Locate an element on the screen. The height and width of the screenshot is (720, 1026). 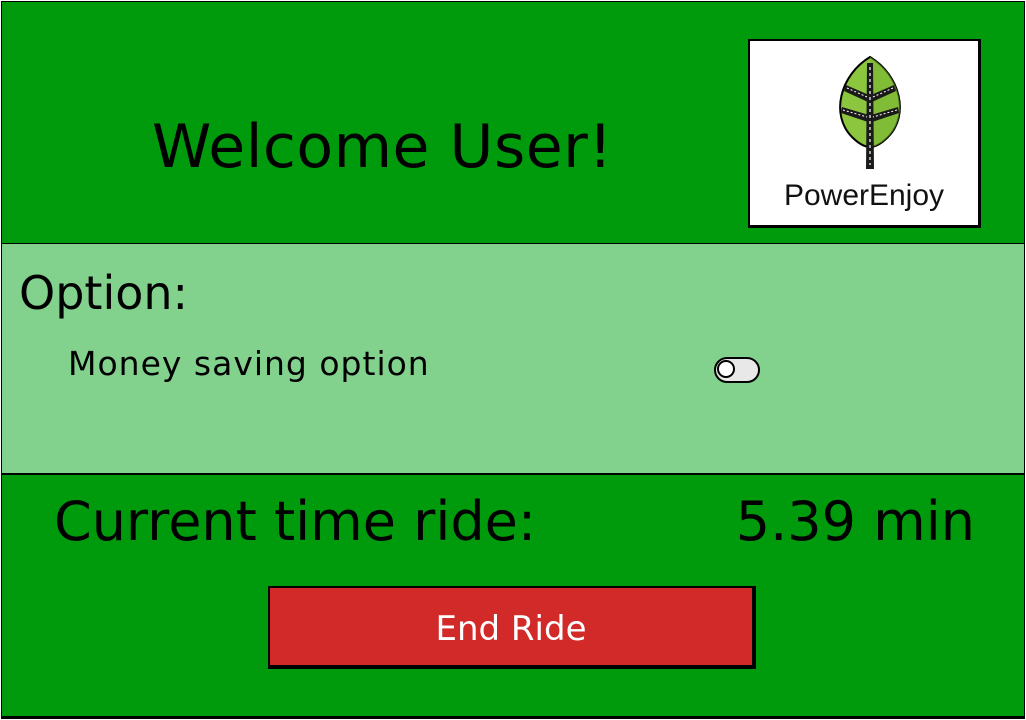
current-time-ride-label: Current time ride: is located at coordinates (295, 521).